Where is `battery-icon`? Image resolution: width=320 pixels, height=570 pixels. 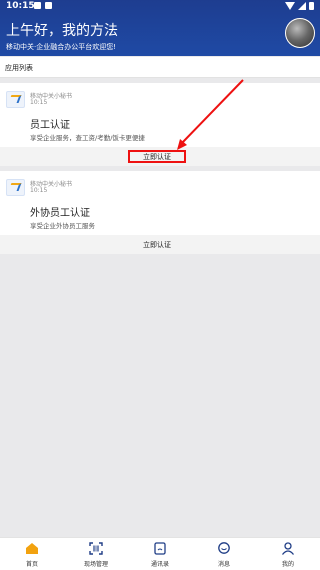 battery-icon is located at coordinates (311, 6).